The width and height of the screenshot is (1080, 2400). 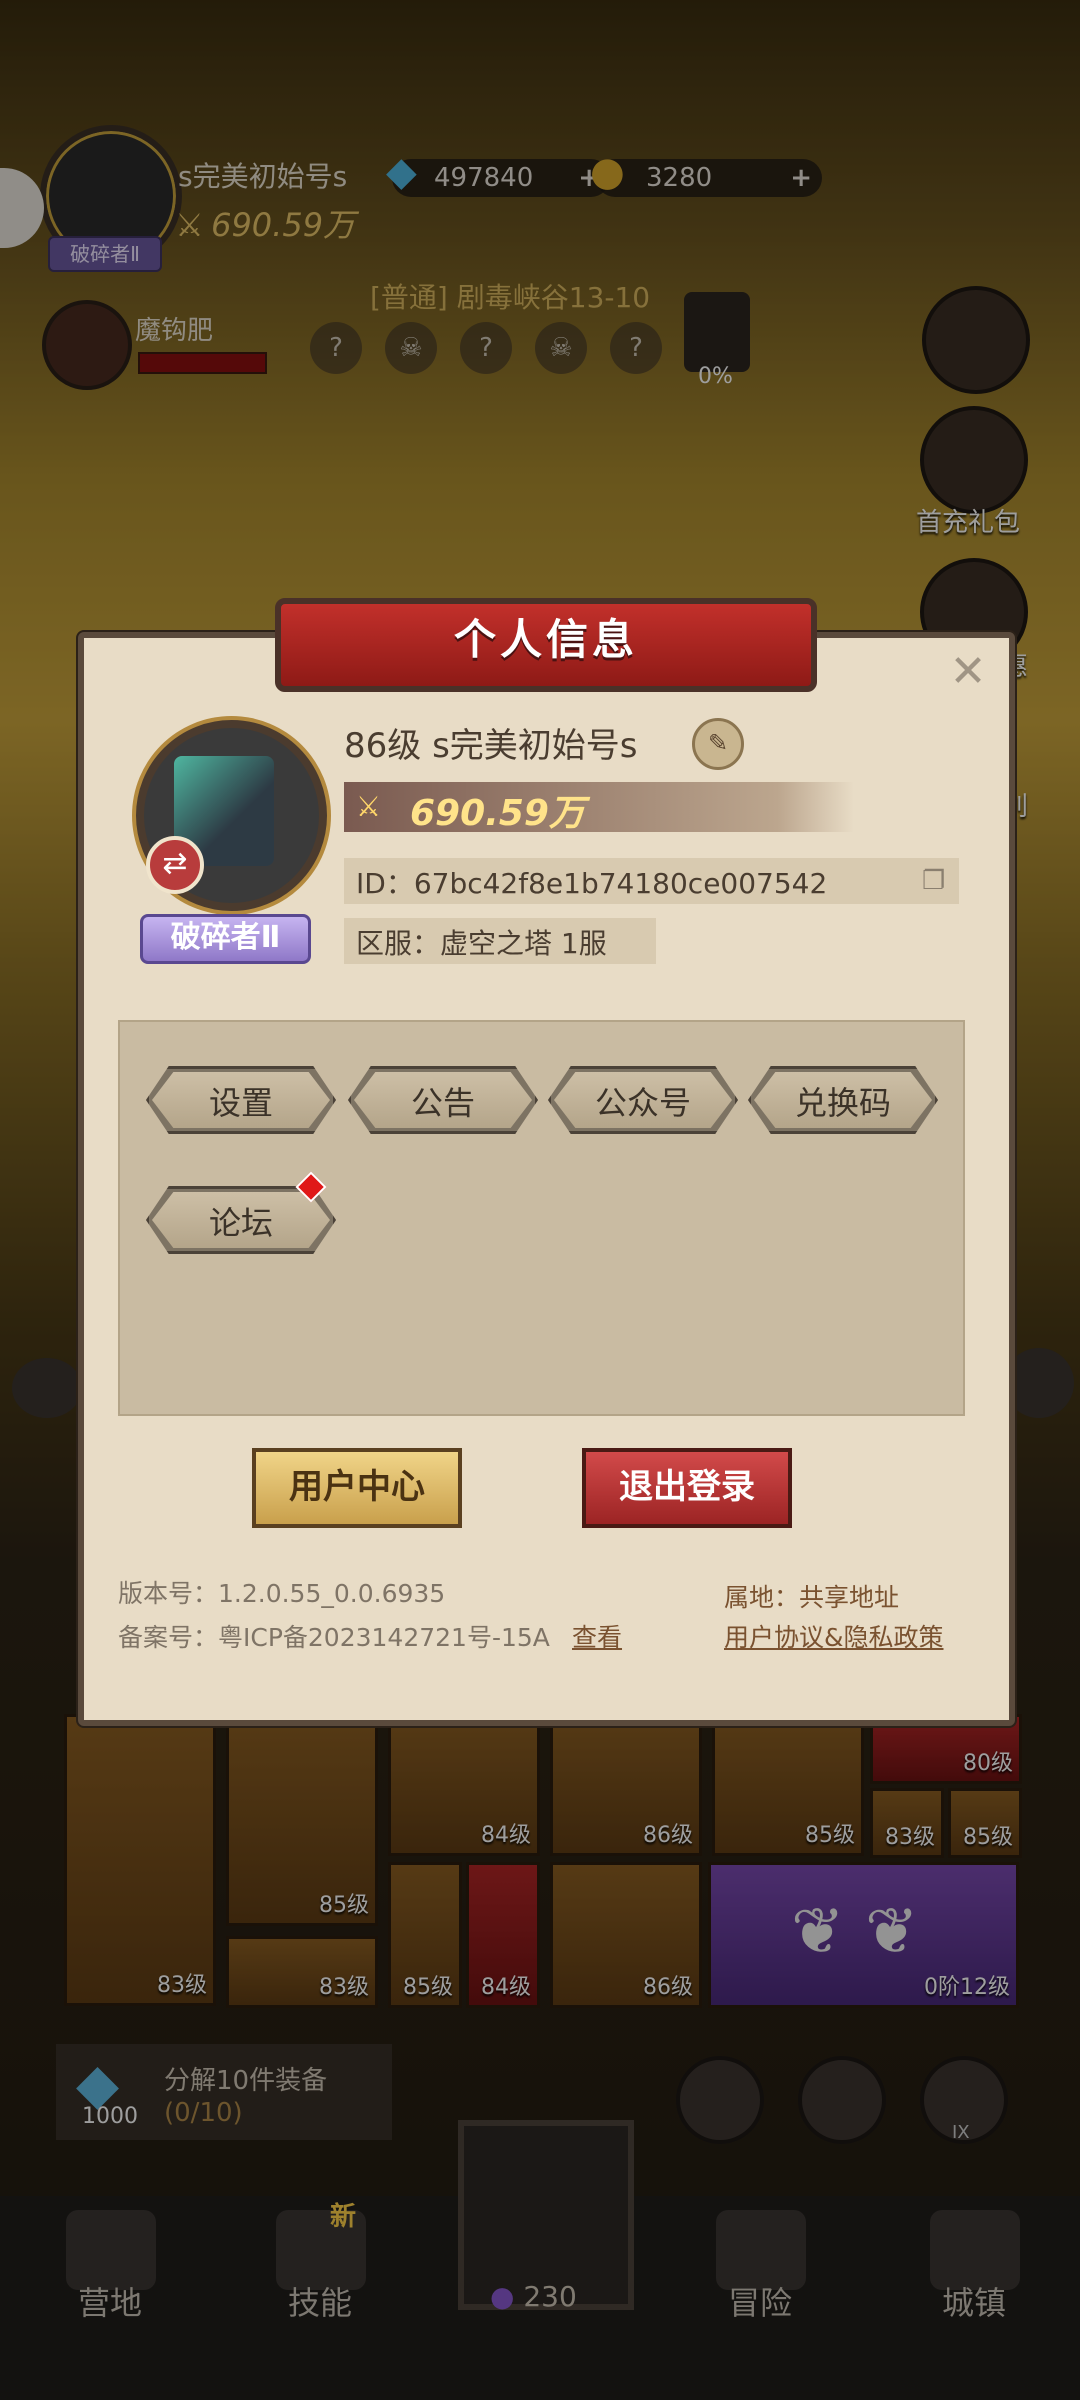 What do you see at coordinates (357, 1488) in the screenshot?
I see `user-center-button: 用户中心` at bounding box center [357, 1488].